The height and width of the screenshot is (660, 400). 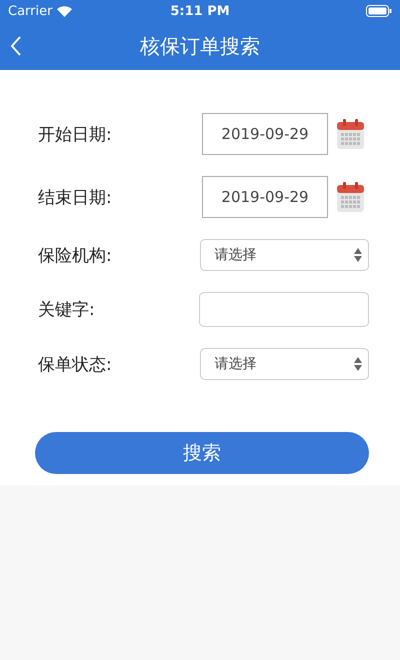 I want to click on page-title: 核保订单搜索, so click(x=200, y=46).